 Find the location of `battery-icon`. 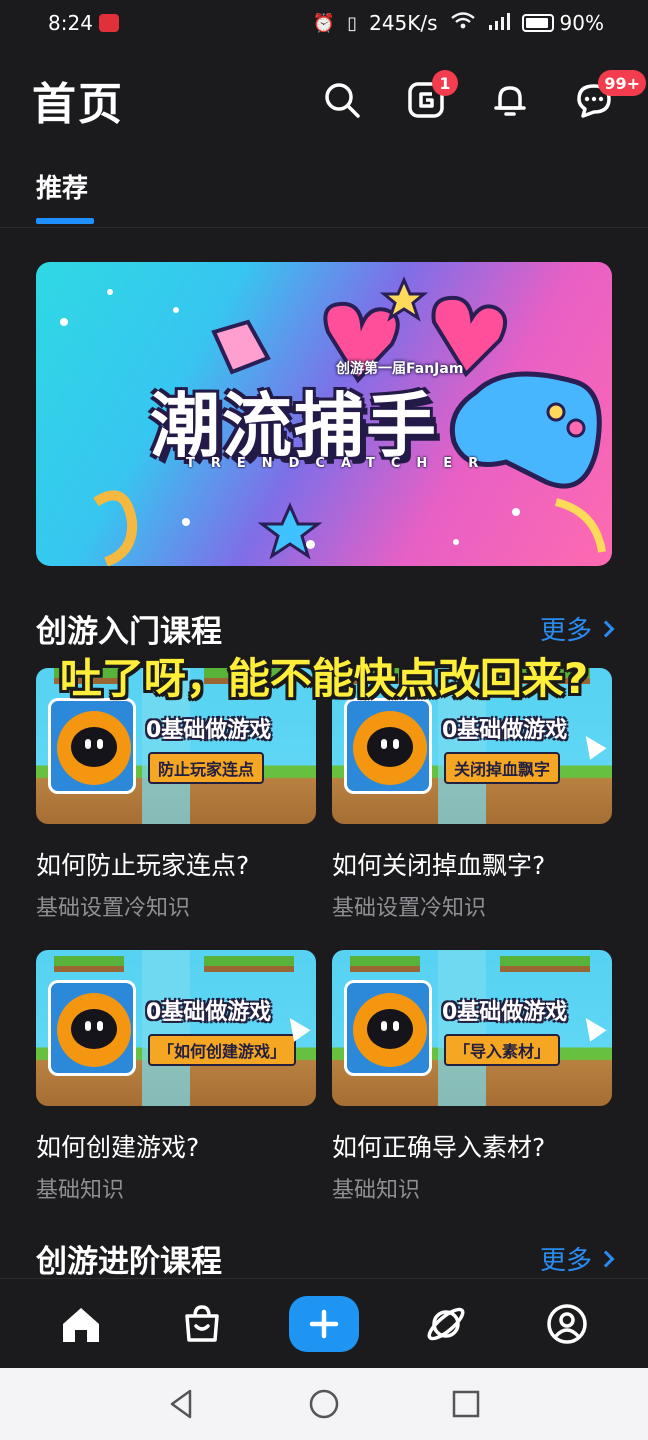

battery-icon is located at coordinates (537, 23).